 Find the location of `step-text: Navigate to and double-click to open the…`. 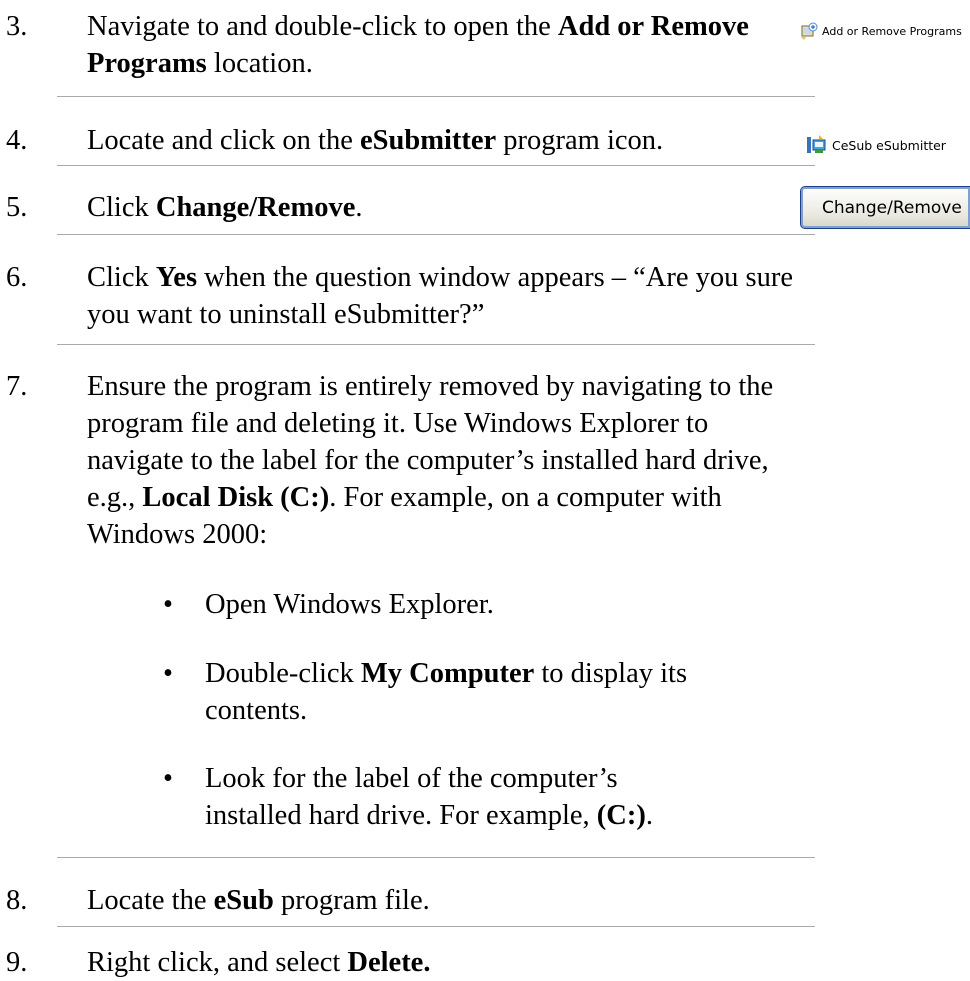

step-text: Navigate to and double-click to open the… is located at coordinates (418, 45).